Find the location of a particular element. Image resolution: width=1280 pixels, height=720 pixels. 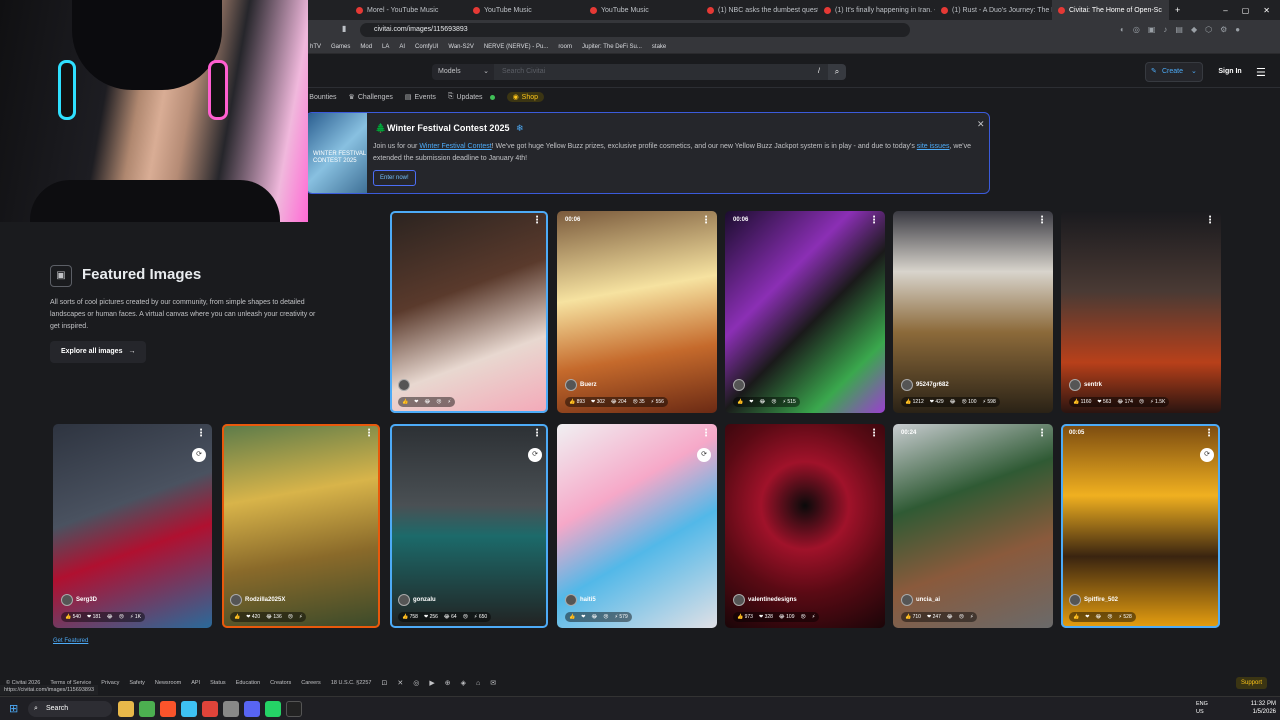

reaction-stat: 👍 is located at coordinates (1076, 617).